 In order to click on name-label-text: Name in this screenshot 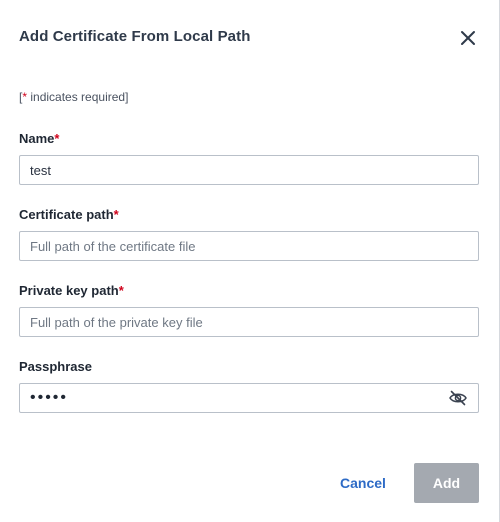, I will do `click(37, 138)`.